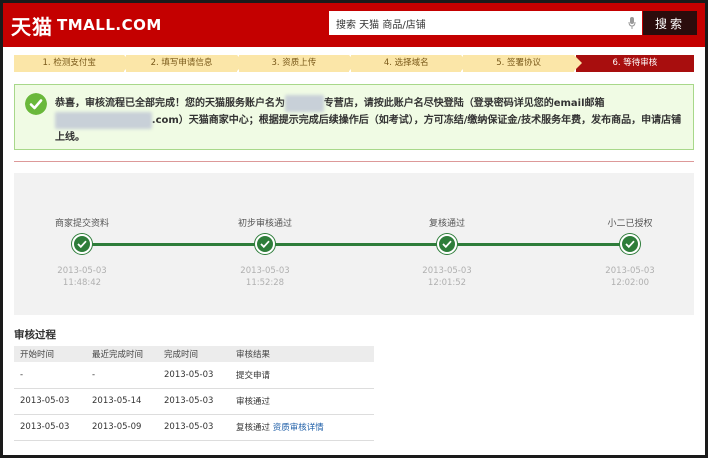 Image resolution: width=708 pixels, height=458 pixels. Describe the element at coordinates (446, 224) in the screenshot. I see `timeline-label: 复核通过` at that location.